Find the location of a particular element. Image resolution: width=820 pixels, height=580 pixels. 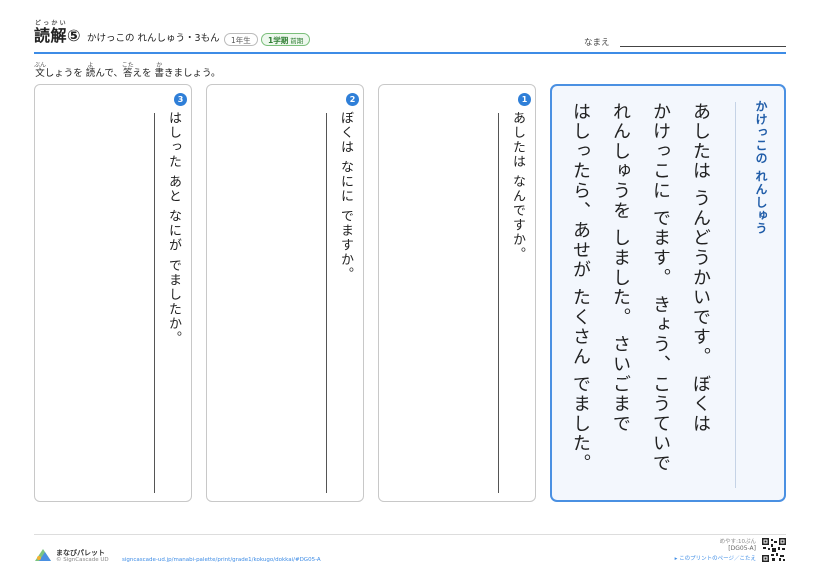

story-divider is located at coordinates (735, 295).